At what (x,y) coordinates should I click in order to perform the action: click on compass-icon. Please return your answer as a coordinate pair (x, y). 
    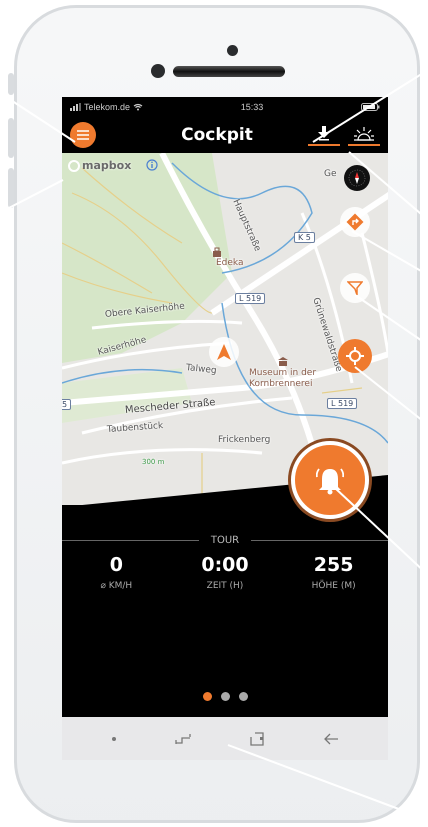
    Looking at the image, I should click on (357, 178).